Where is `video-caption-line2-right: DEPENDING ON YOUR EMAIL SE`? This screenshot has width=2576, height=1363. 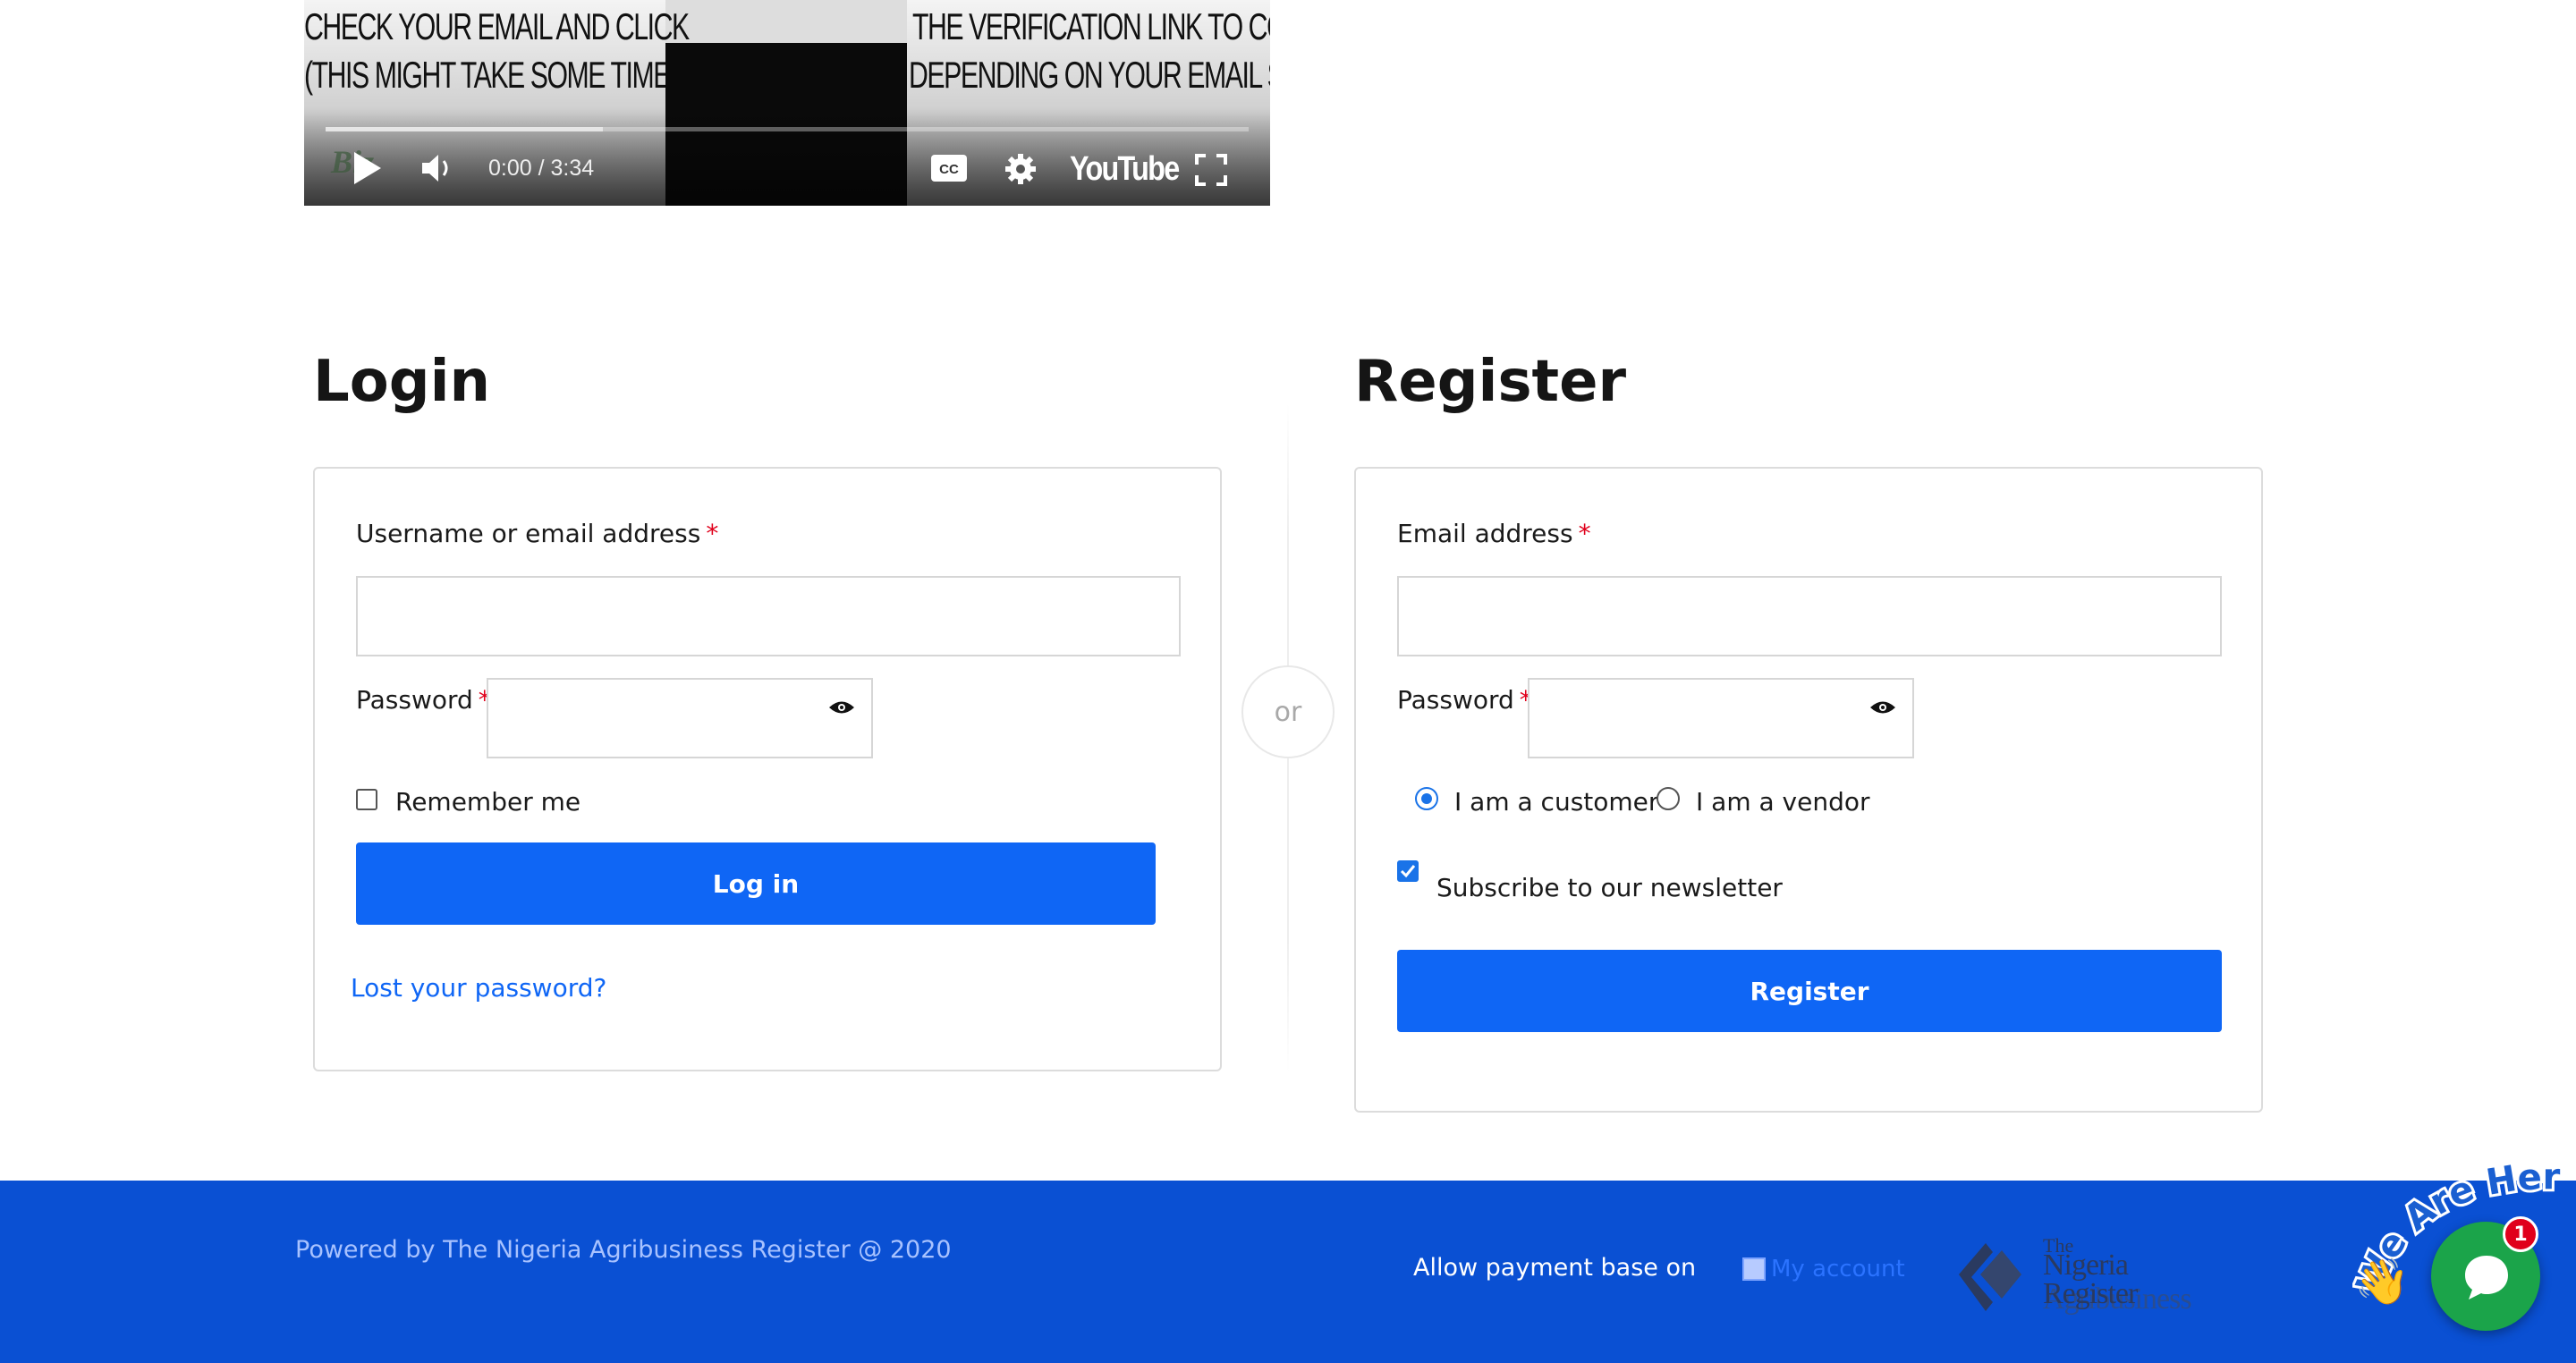
video-caption-line2-right: DEPENDING ON YOUR EMAIL SE is located at coordinates (1089, 75).